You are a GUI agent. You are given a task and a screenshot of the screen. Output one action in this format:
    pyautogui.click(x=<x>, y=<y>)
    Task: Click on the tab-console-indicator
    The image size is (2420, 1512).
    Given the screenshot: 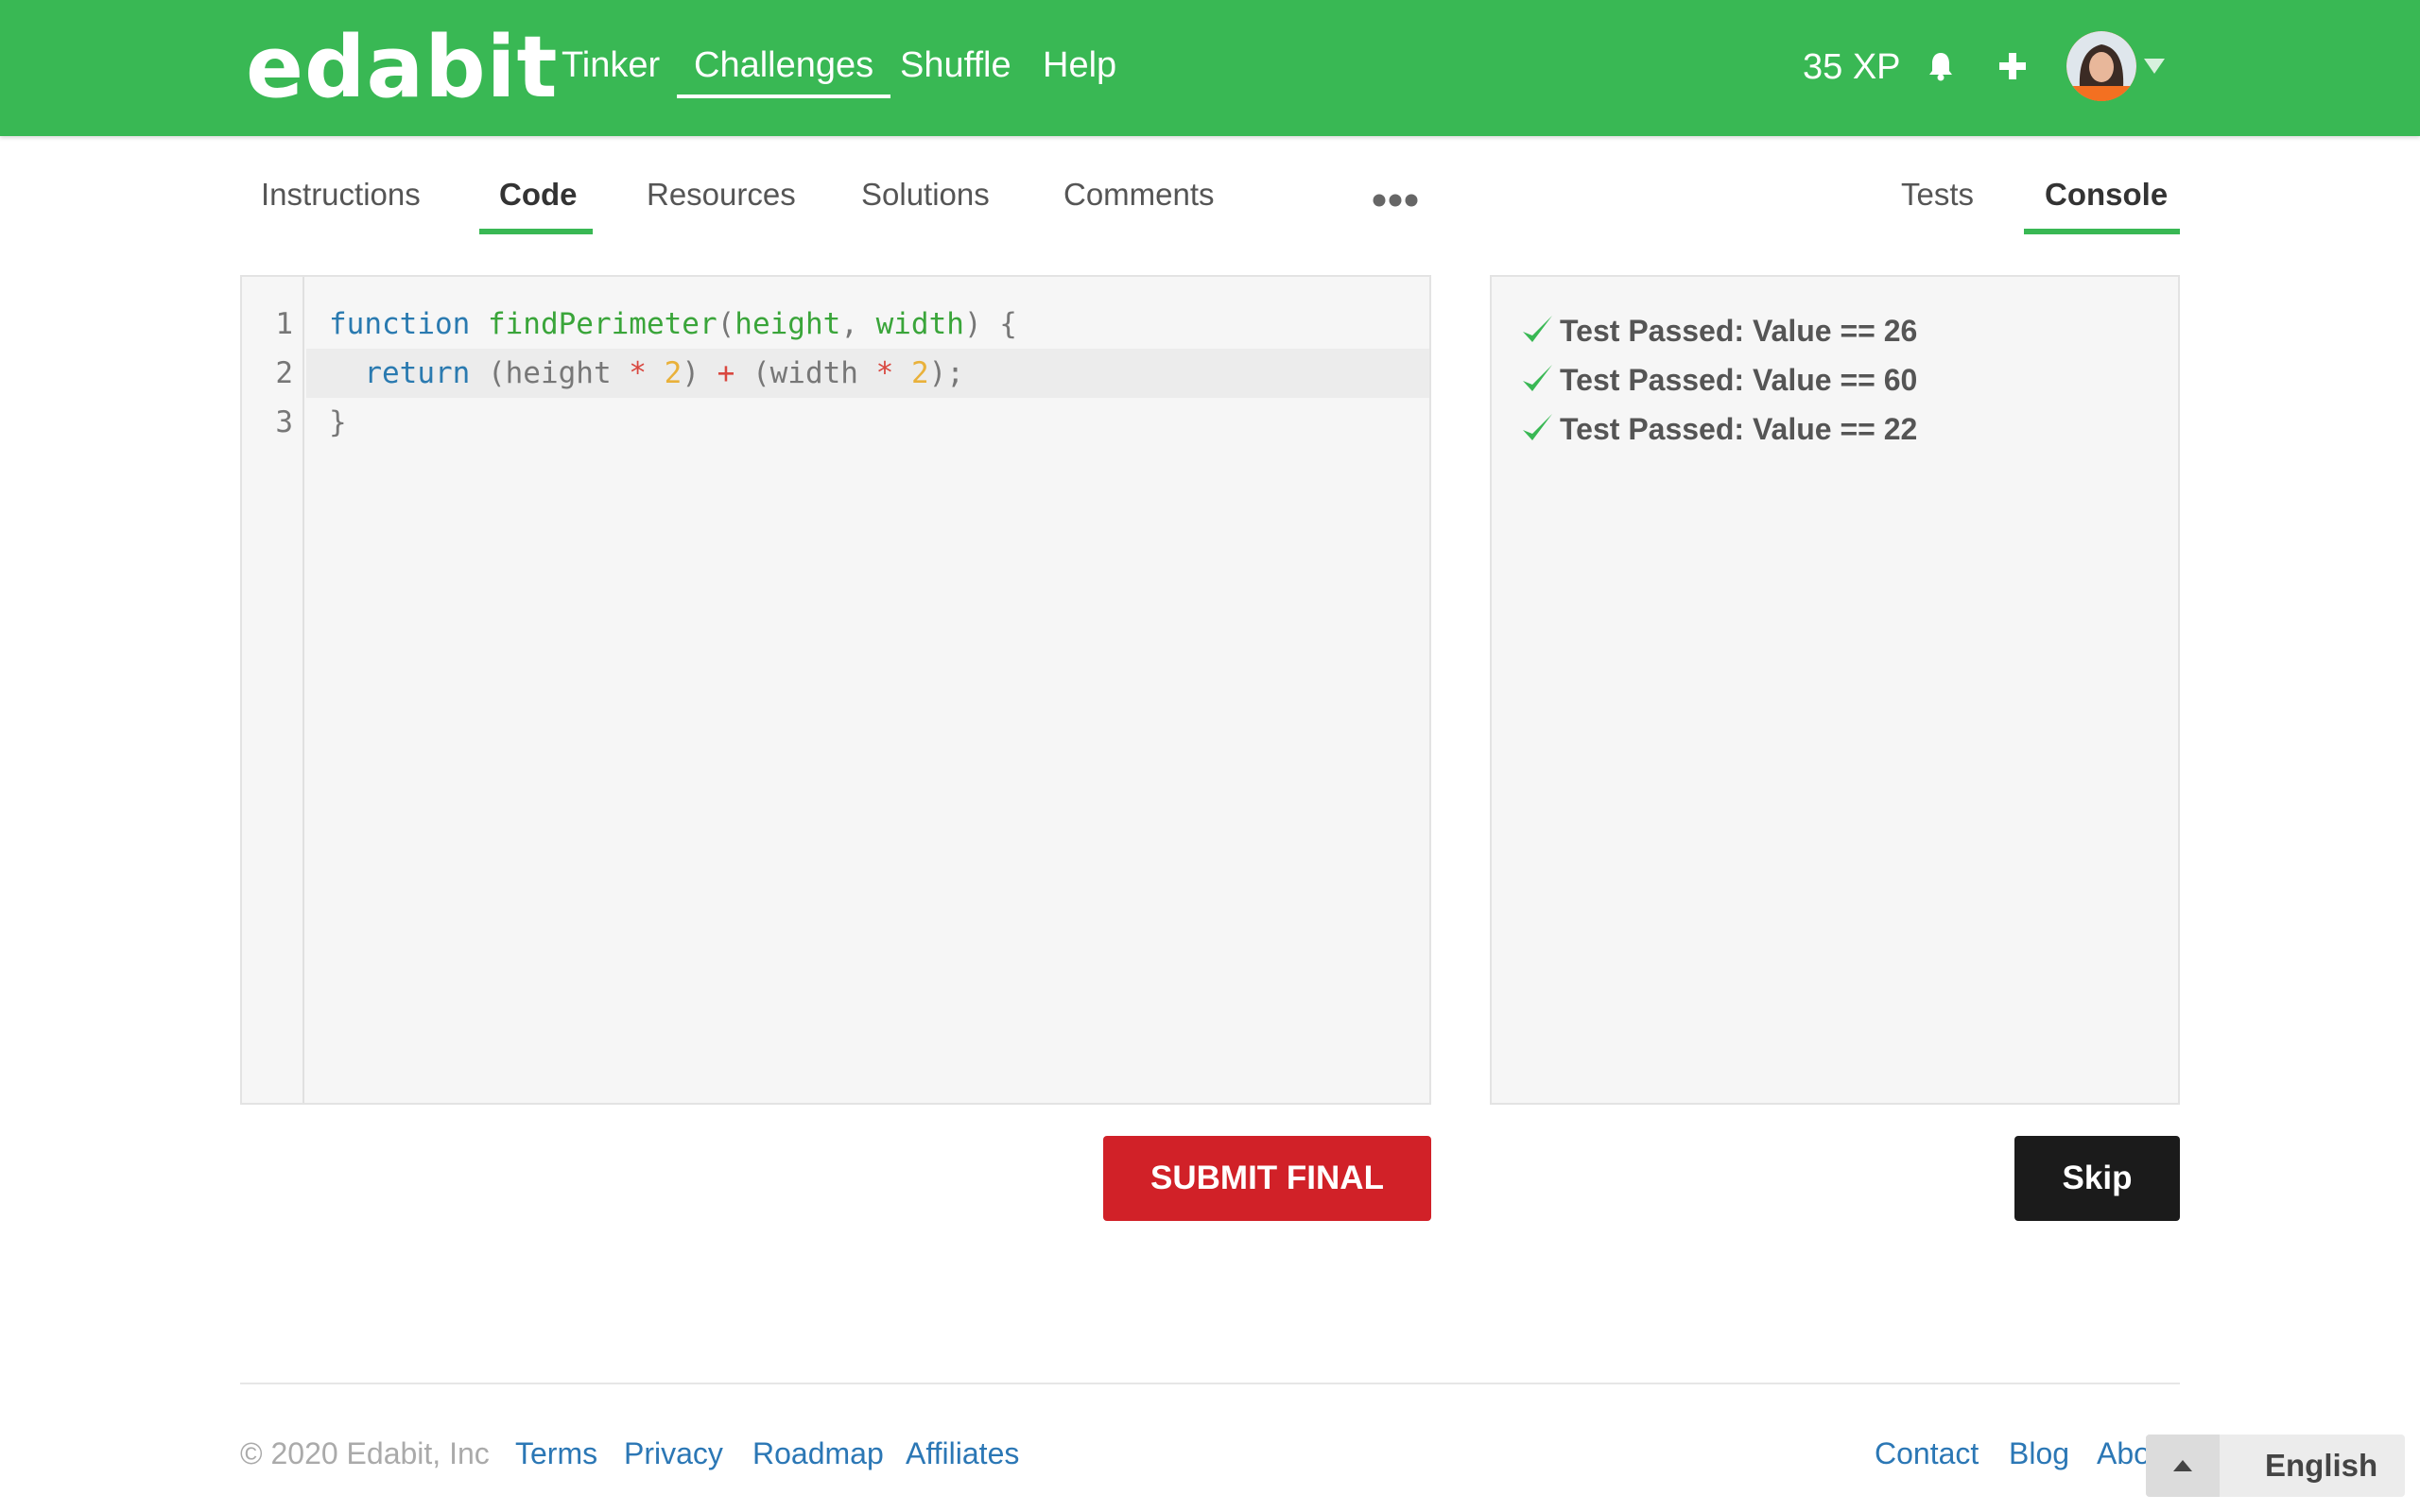 What is the action you would take?
    pyautogui.click(x=2102, y=231)
    